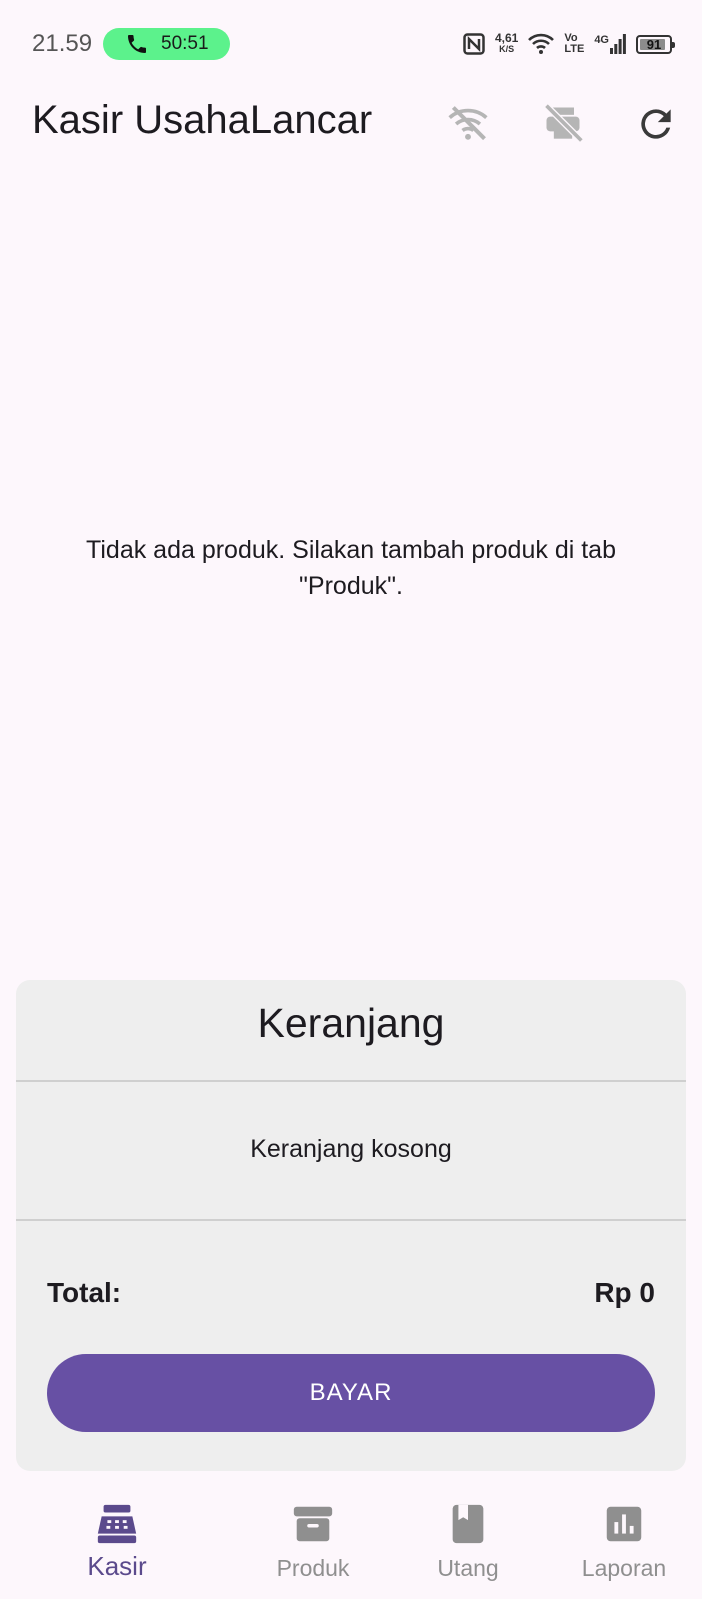 Image resolution: width=702 pixels, height=1599 pixels. I want to click on cart-divider-bottom, so click(351, 1220).